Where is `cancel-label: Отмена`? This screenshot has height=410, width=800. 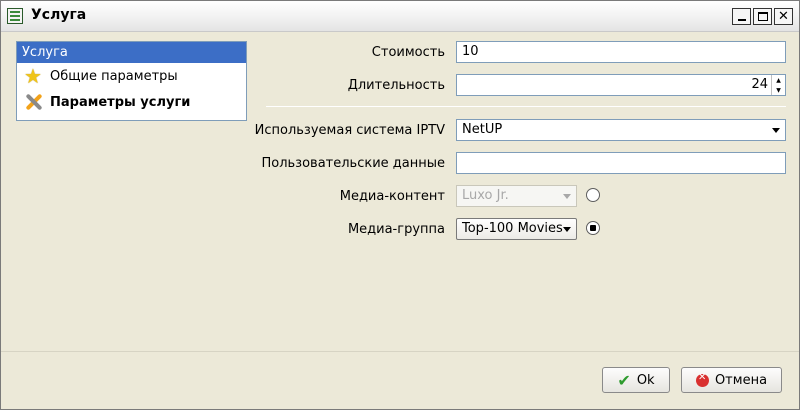
cancel-label: Отмена is located at coordinates (741, 380).